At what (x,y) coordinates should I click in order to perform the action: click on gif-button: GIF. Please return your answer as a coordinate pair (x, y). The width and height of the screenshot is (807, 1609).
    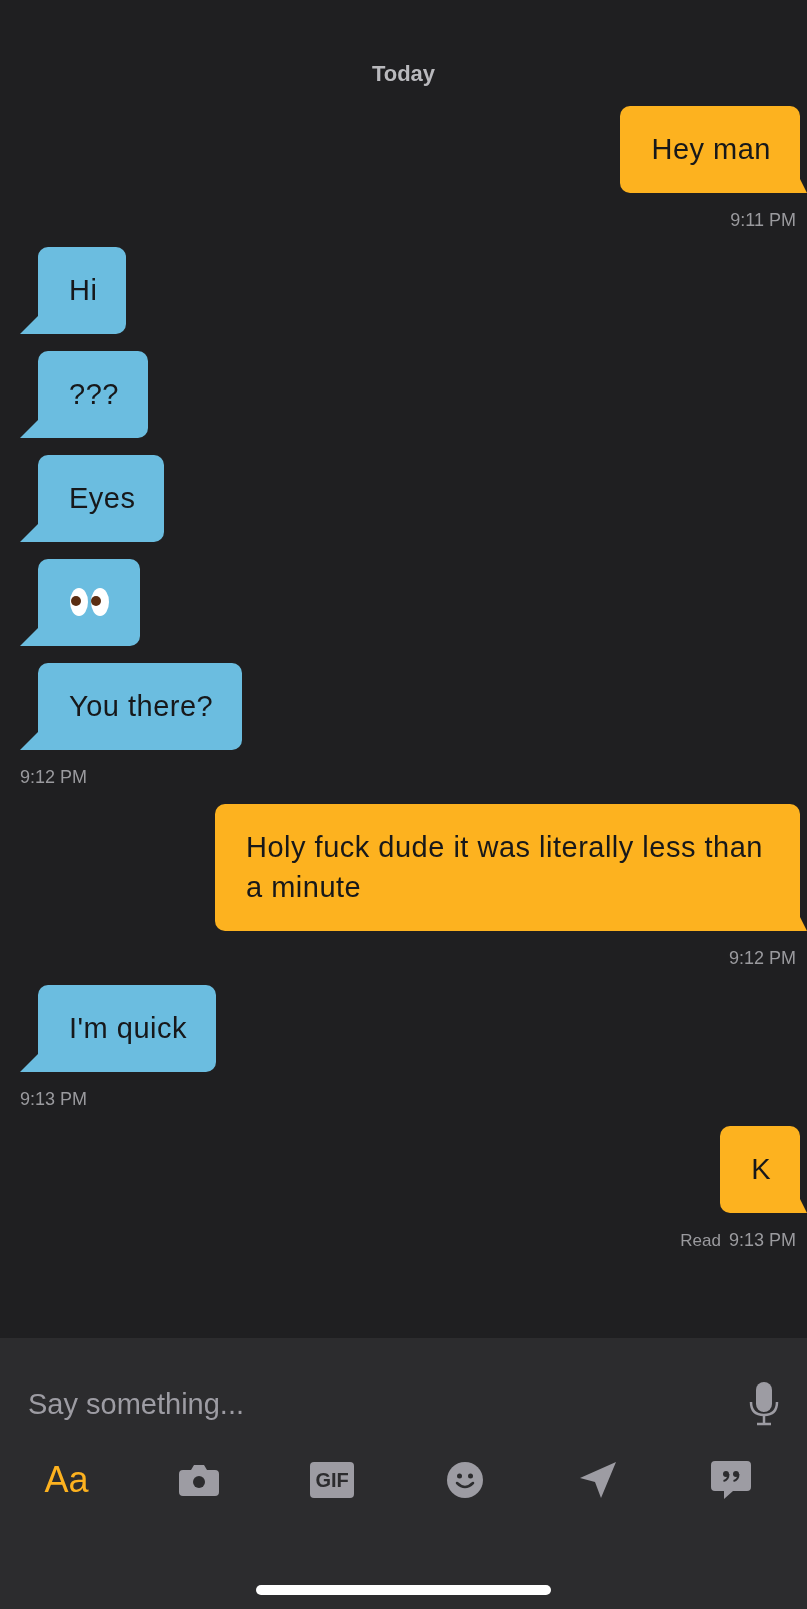
    Looking at the image, I should click on (332, 1480).